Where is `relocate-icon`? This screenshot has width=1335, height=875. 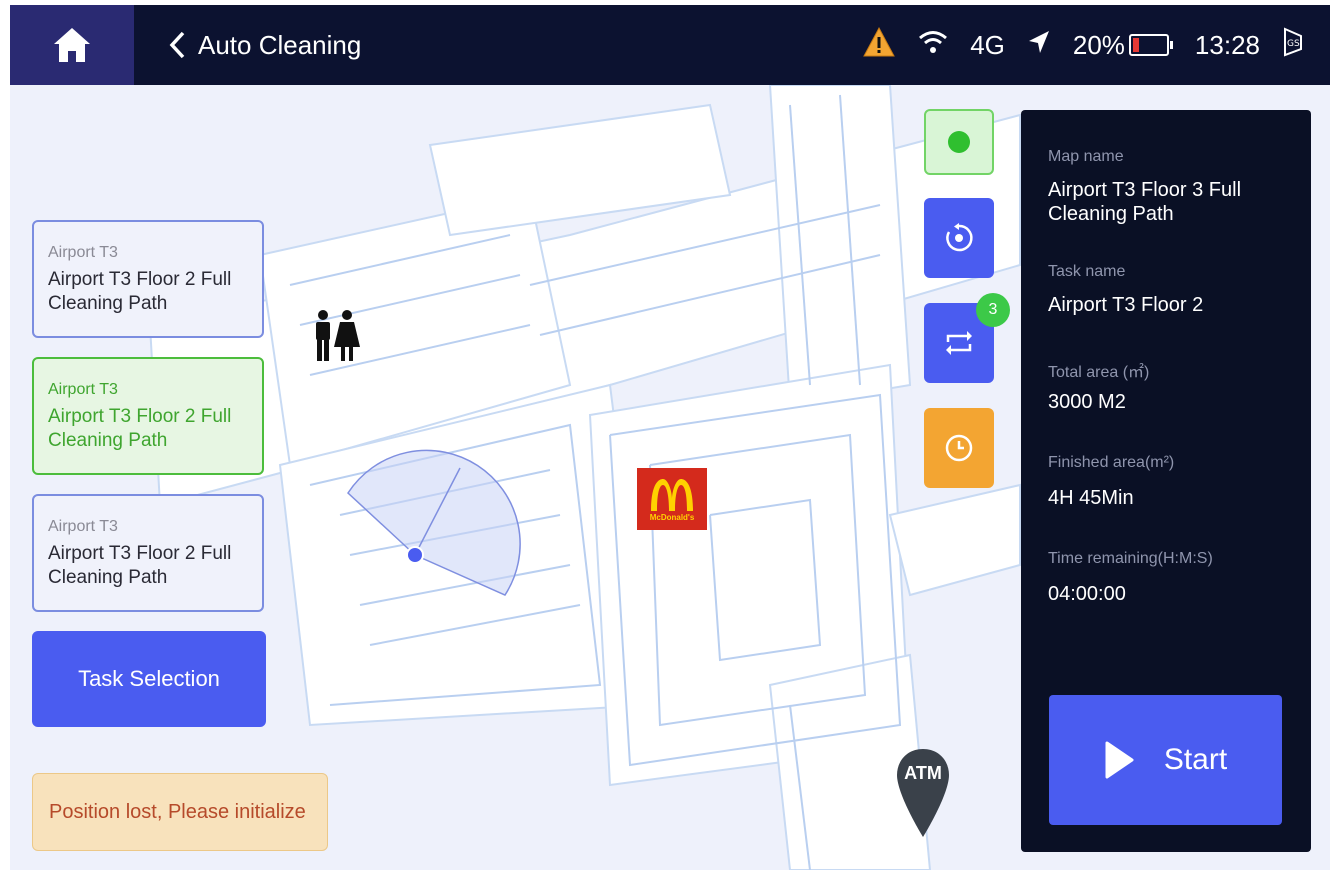 relocate-icon is located at coordinates (959, 237).